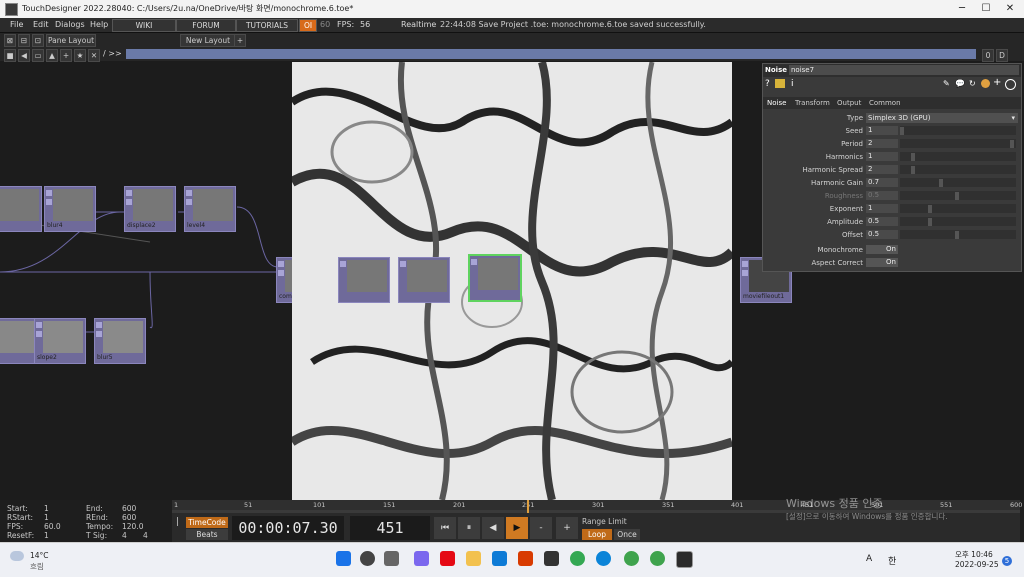 This screenshot has width=1024, height=577. Describe the element at coordinates (780, 83) in the screenshot. I see `python-icon` at that location.